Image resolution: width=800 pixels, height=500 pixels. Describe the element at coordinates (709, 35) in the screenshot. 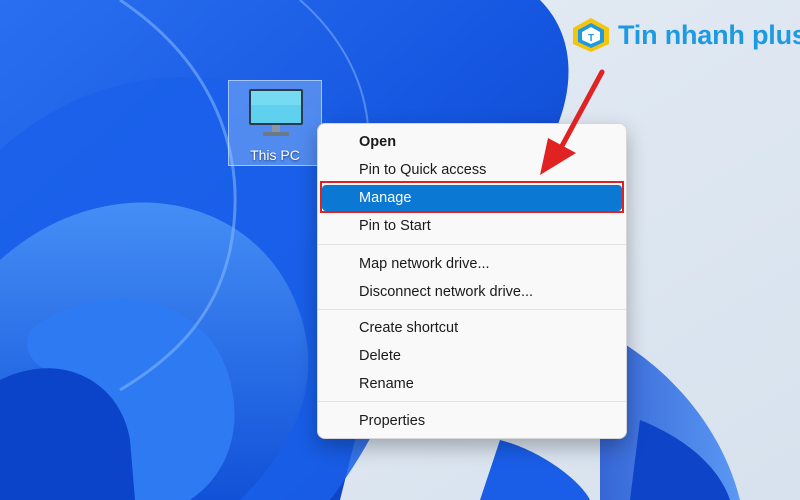

I see `brand-name: Tin nhanh plus` at that location.